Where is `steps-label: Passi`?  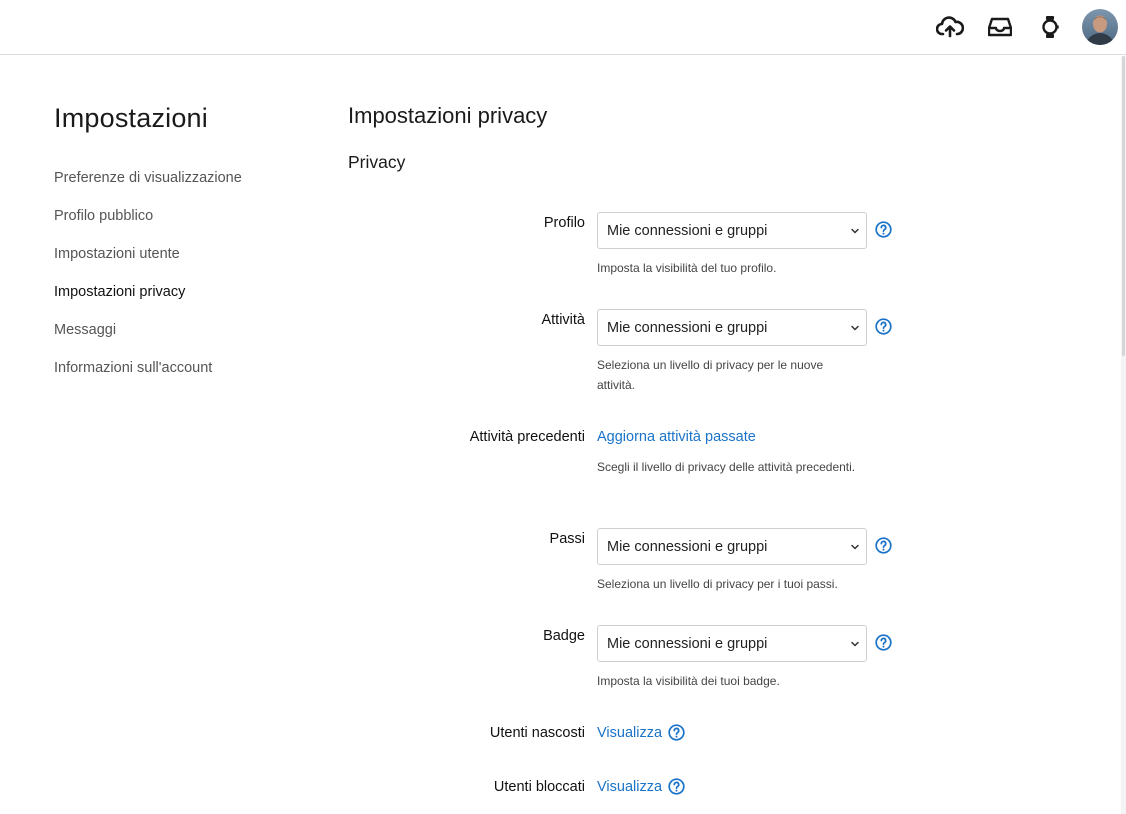 steps-label: Passi is located at coordinates (567, 539).